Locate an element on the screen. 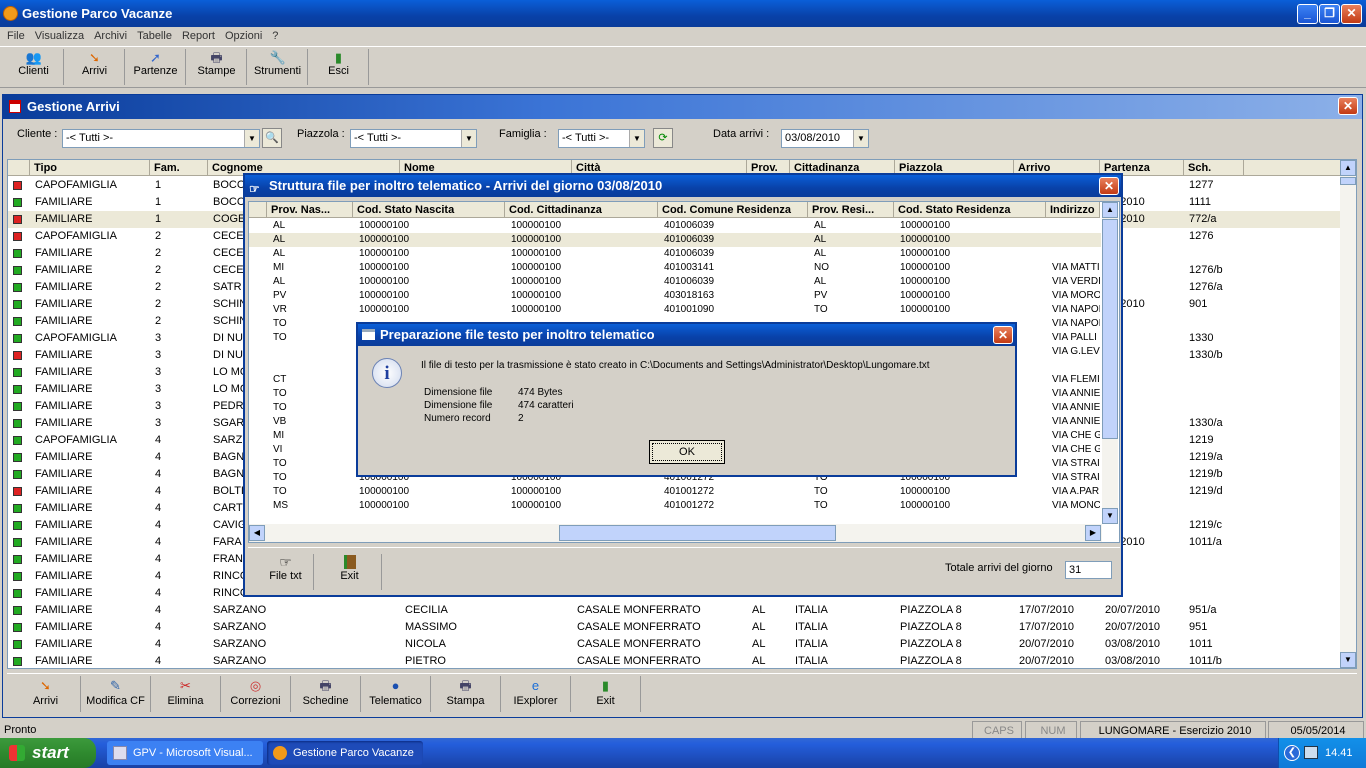 The height and width of the screenshot is (768, 1366). bottom-button-stampa: 🖶 Stampa is located at coordinates (466, 694).